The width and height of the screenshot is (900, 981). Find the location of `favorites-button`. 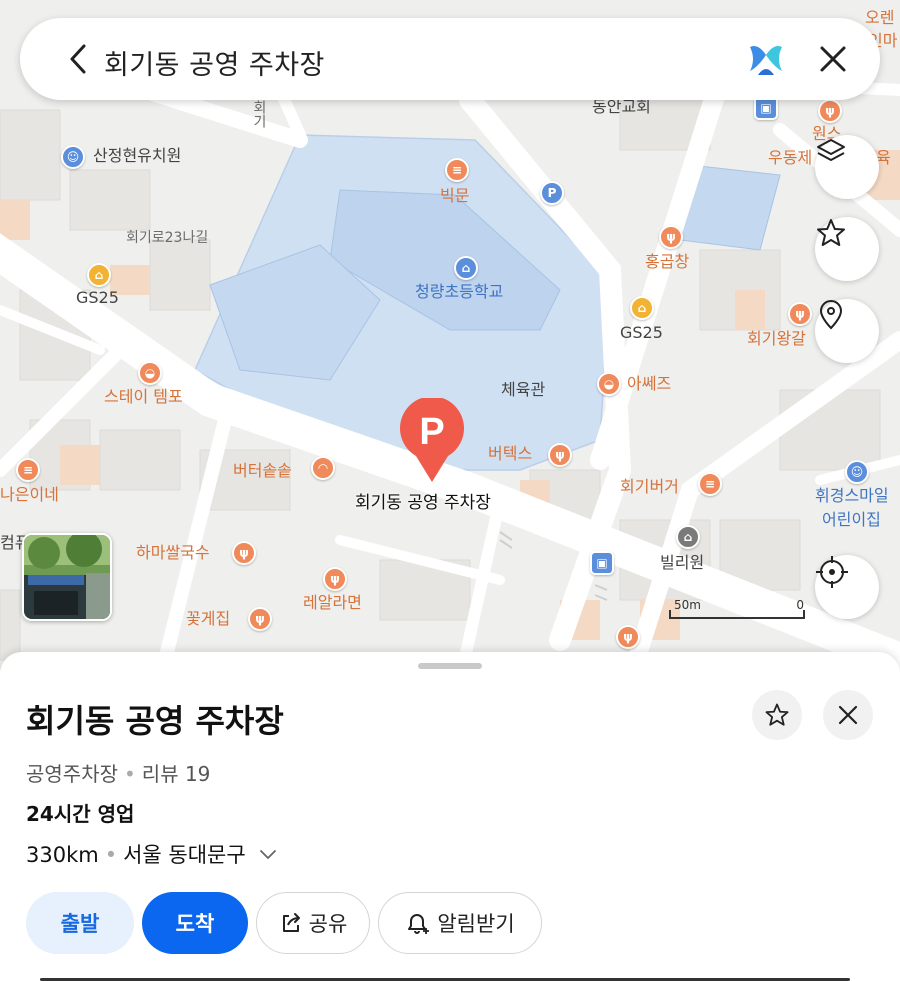

favorites-button is located at coordinates (847, 249).